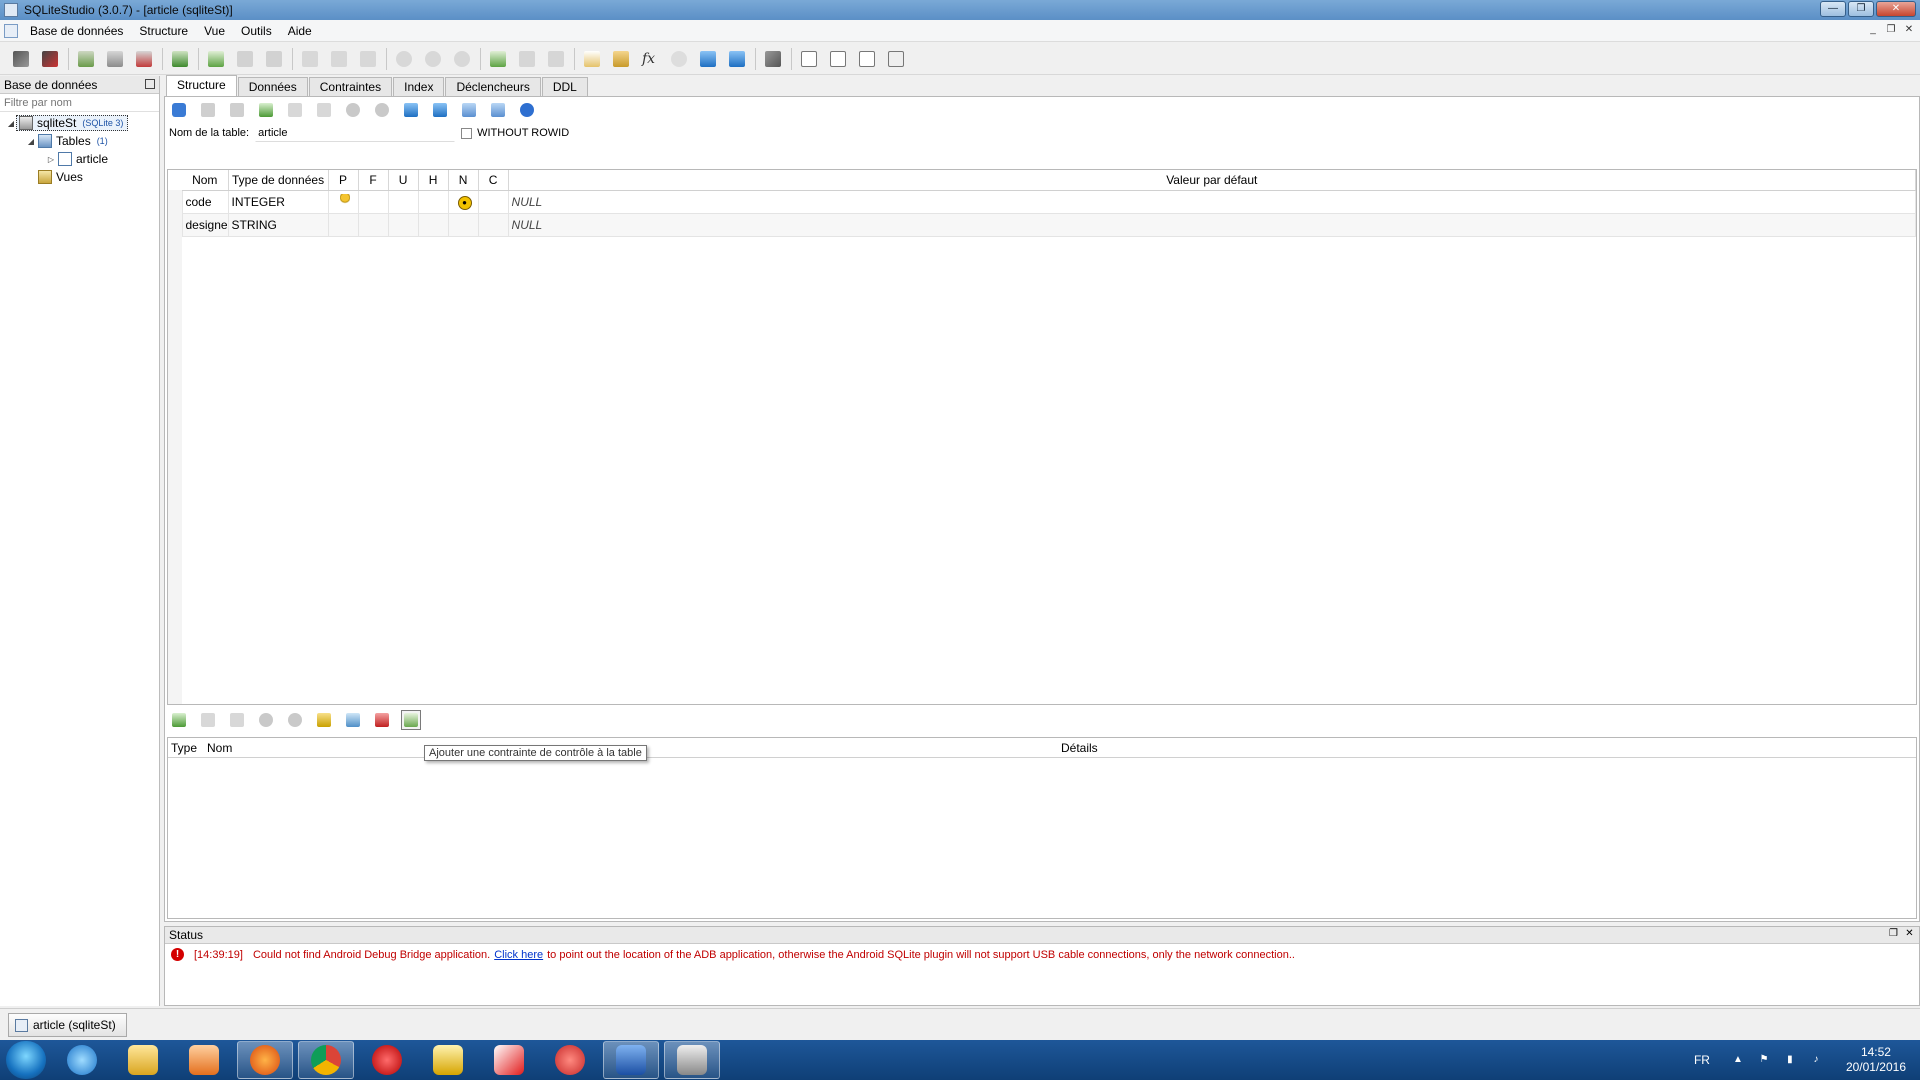  I want to click on mdi-minimize-icon: _, so click(1873, 30).